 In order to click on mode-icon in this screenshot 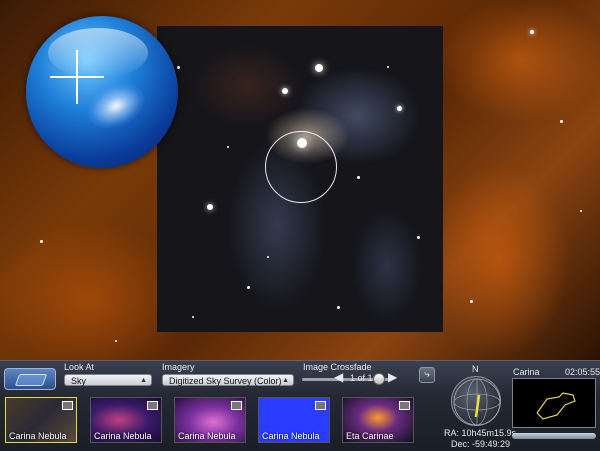, I will do `click(31, 380)`.